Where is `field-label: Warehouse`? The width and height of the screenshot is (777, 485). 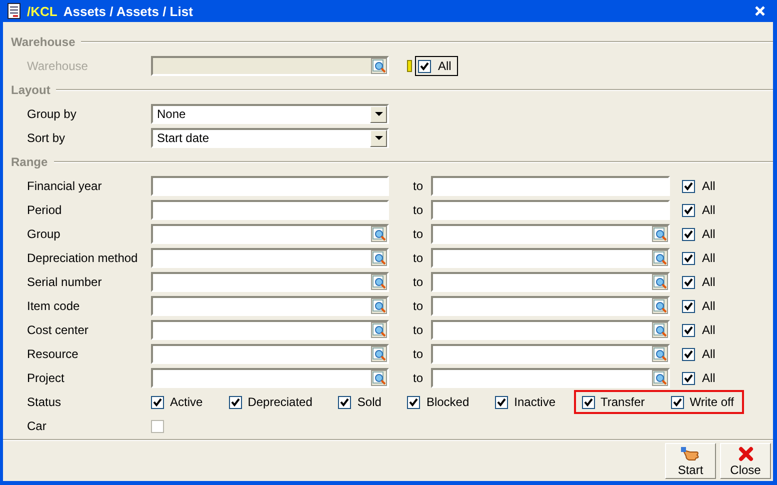 field-label: Warehouse is located at coordinates (57, 66).